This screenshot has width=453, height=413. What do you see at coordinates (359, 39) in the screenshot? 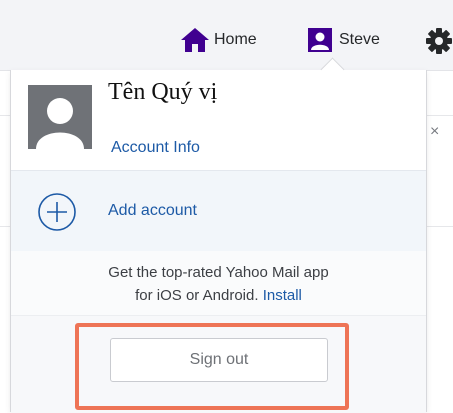
I see `profile-name-label: Steve` at bounding box center [359, 39].